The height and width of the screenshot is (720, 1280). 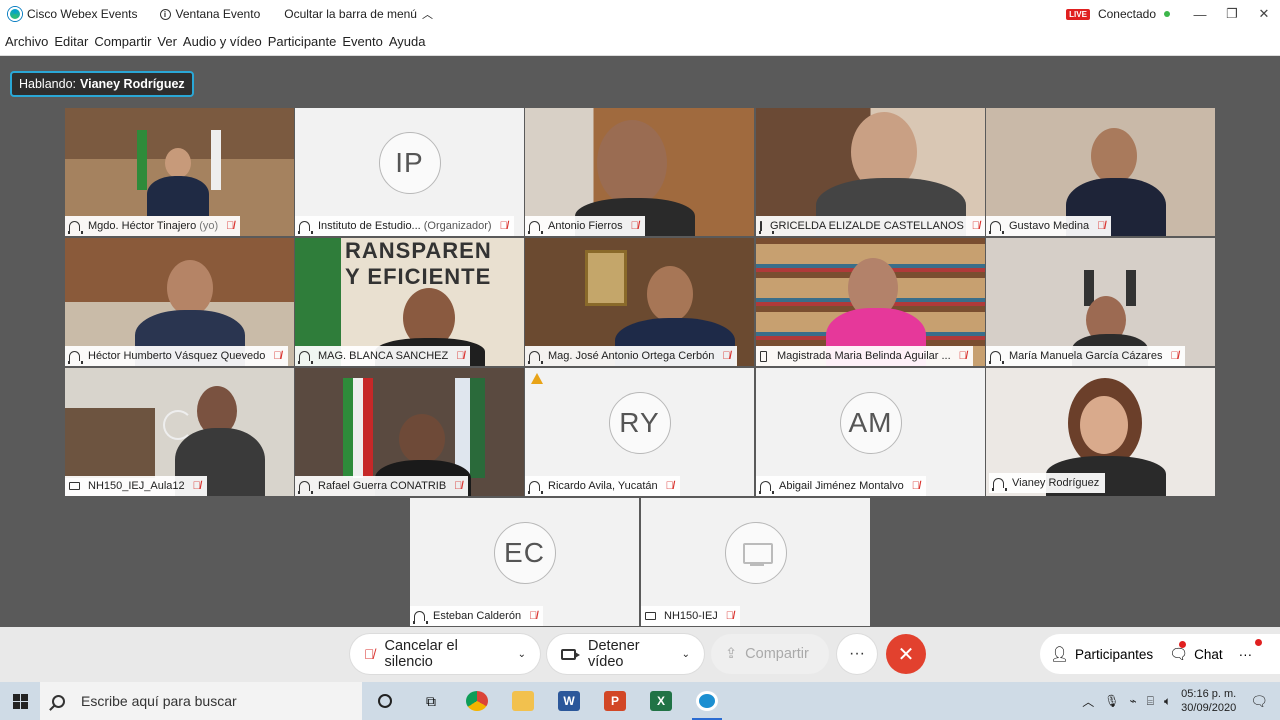 I want to click on avatar-tile: AM Abigail Jiménez Montalvo 🎙̸, so click(x=870, y=432).